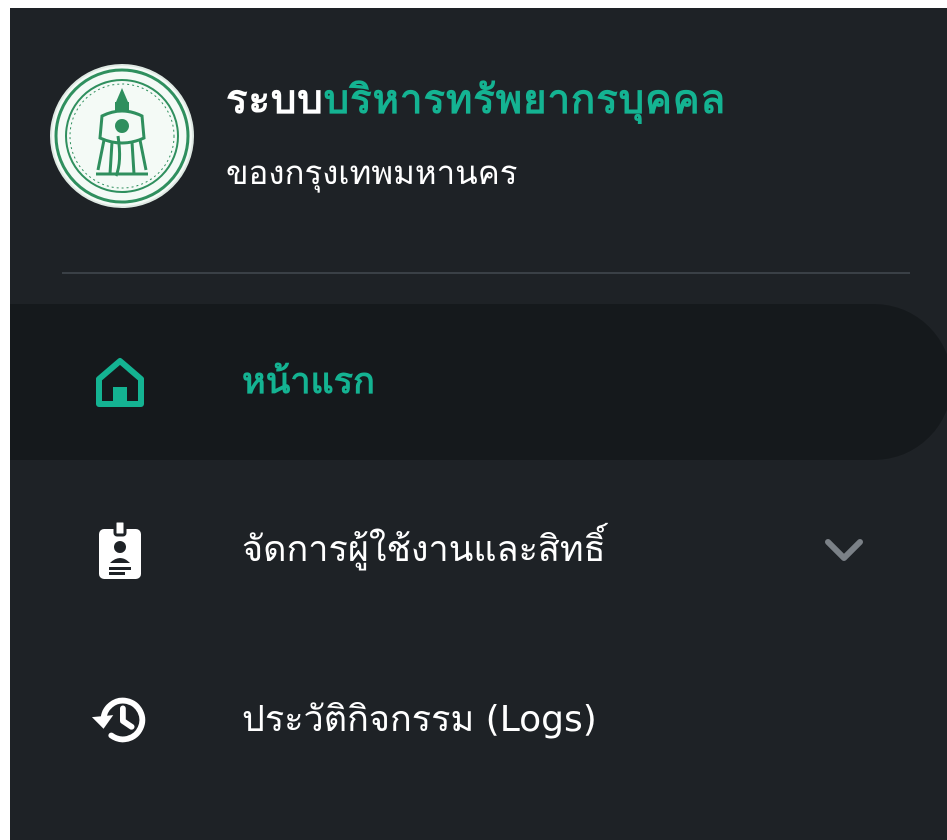 The width and height of the screenshot is (947, 840). Describe the element at coordinates (844, 550) in the screenshot. I see `chevron-down-icon` at that location.